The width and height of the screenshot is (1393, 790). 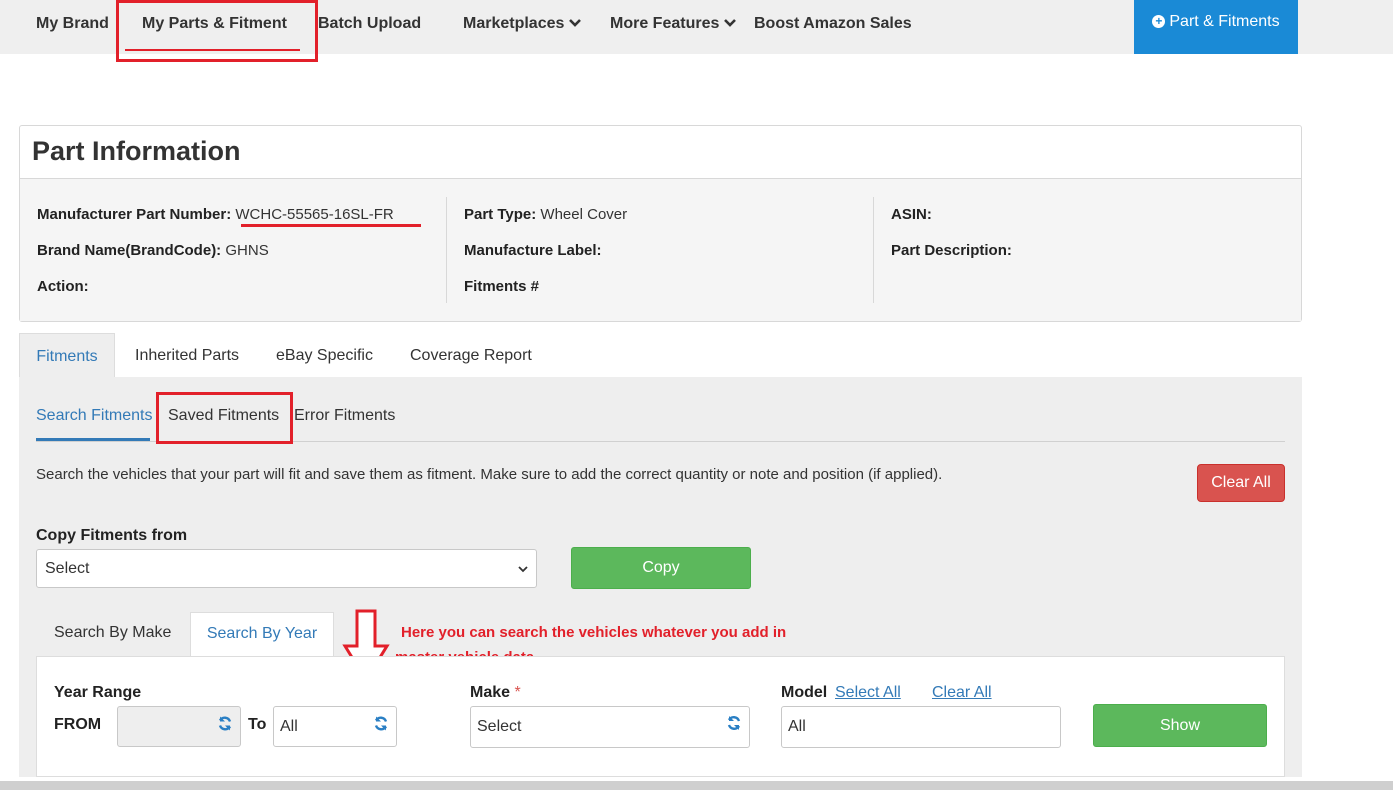 I want to click on part-description-label: Part Description:, so click(x=951, y=250).